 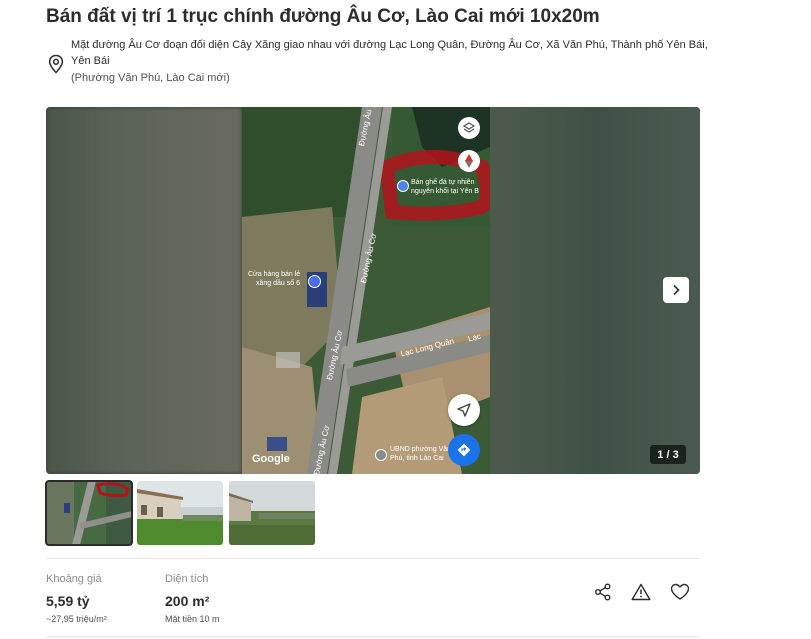 I want to click on price-label: Khoảng giá, so click(x=74, y=579).